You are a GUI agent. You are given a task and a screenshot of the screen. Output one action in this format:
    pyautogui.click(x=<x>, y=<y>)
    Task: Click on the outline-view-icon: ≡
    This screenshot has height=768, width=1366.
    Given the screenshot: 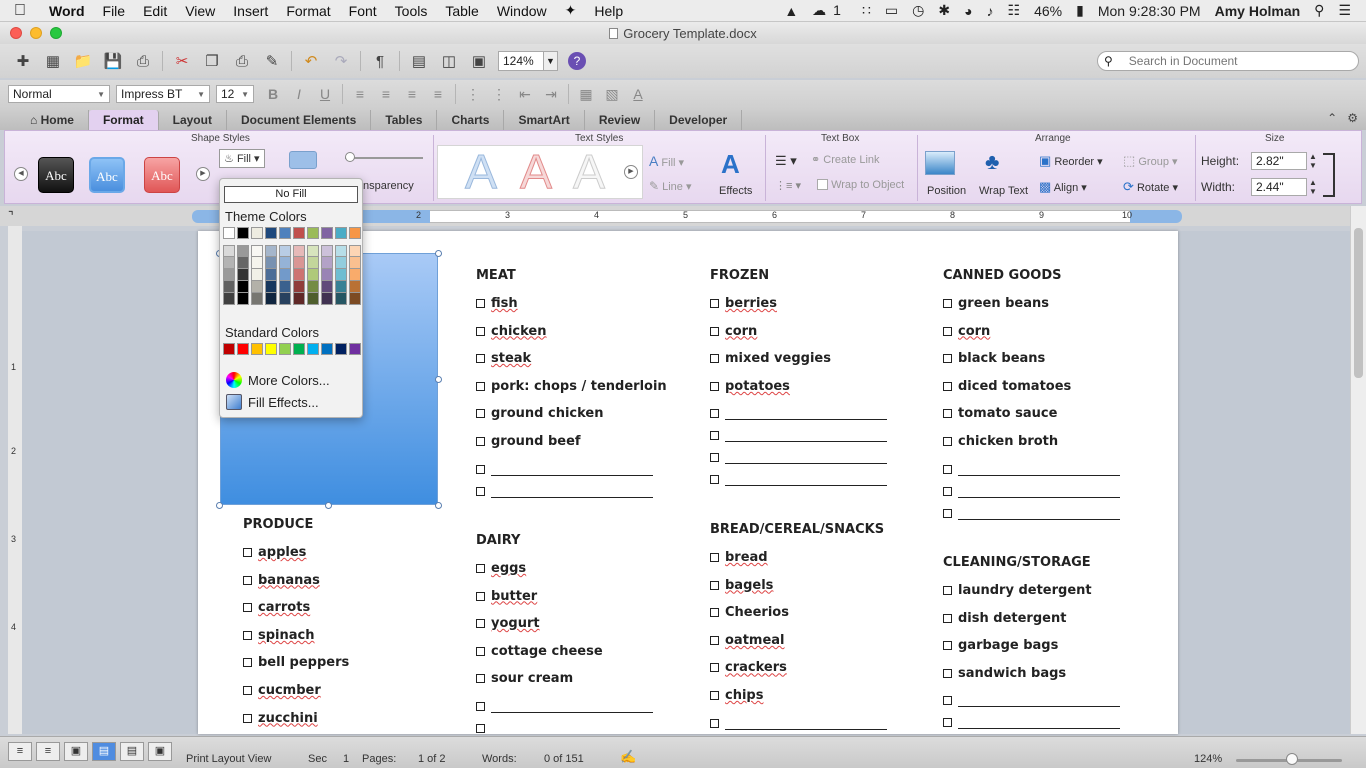 What is the action you would take?
    pyautogui.click(x=48, y=751)
    